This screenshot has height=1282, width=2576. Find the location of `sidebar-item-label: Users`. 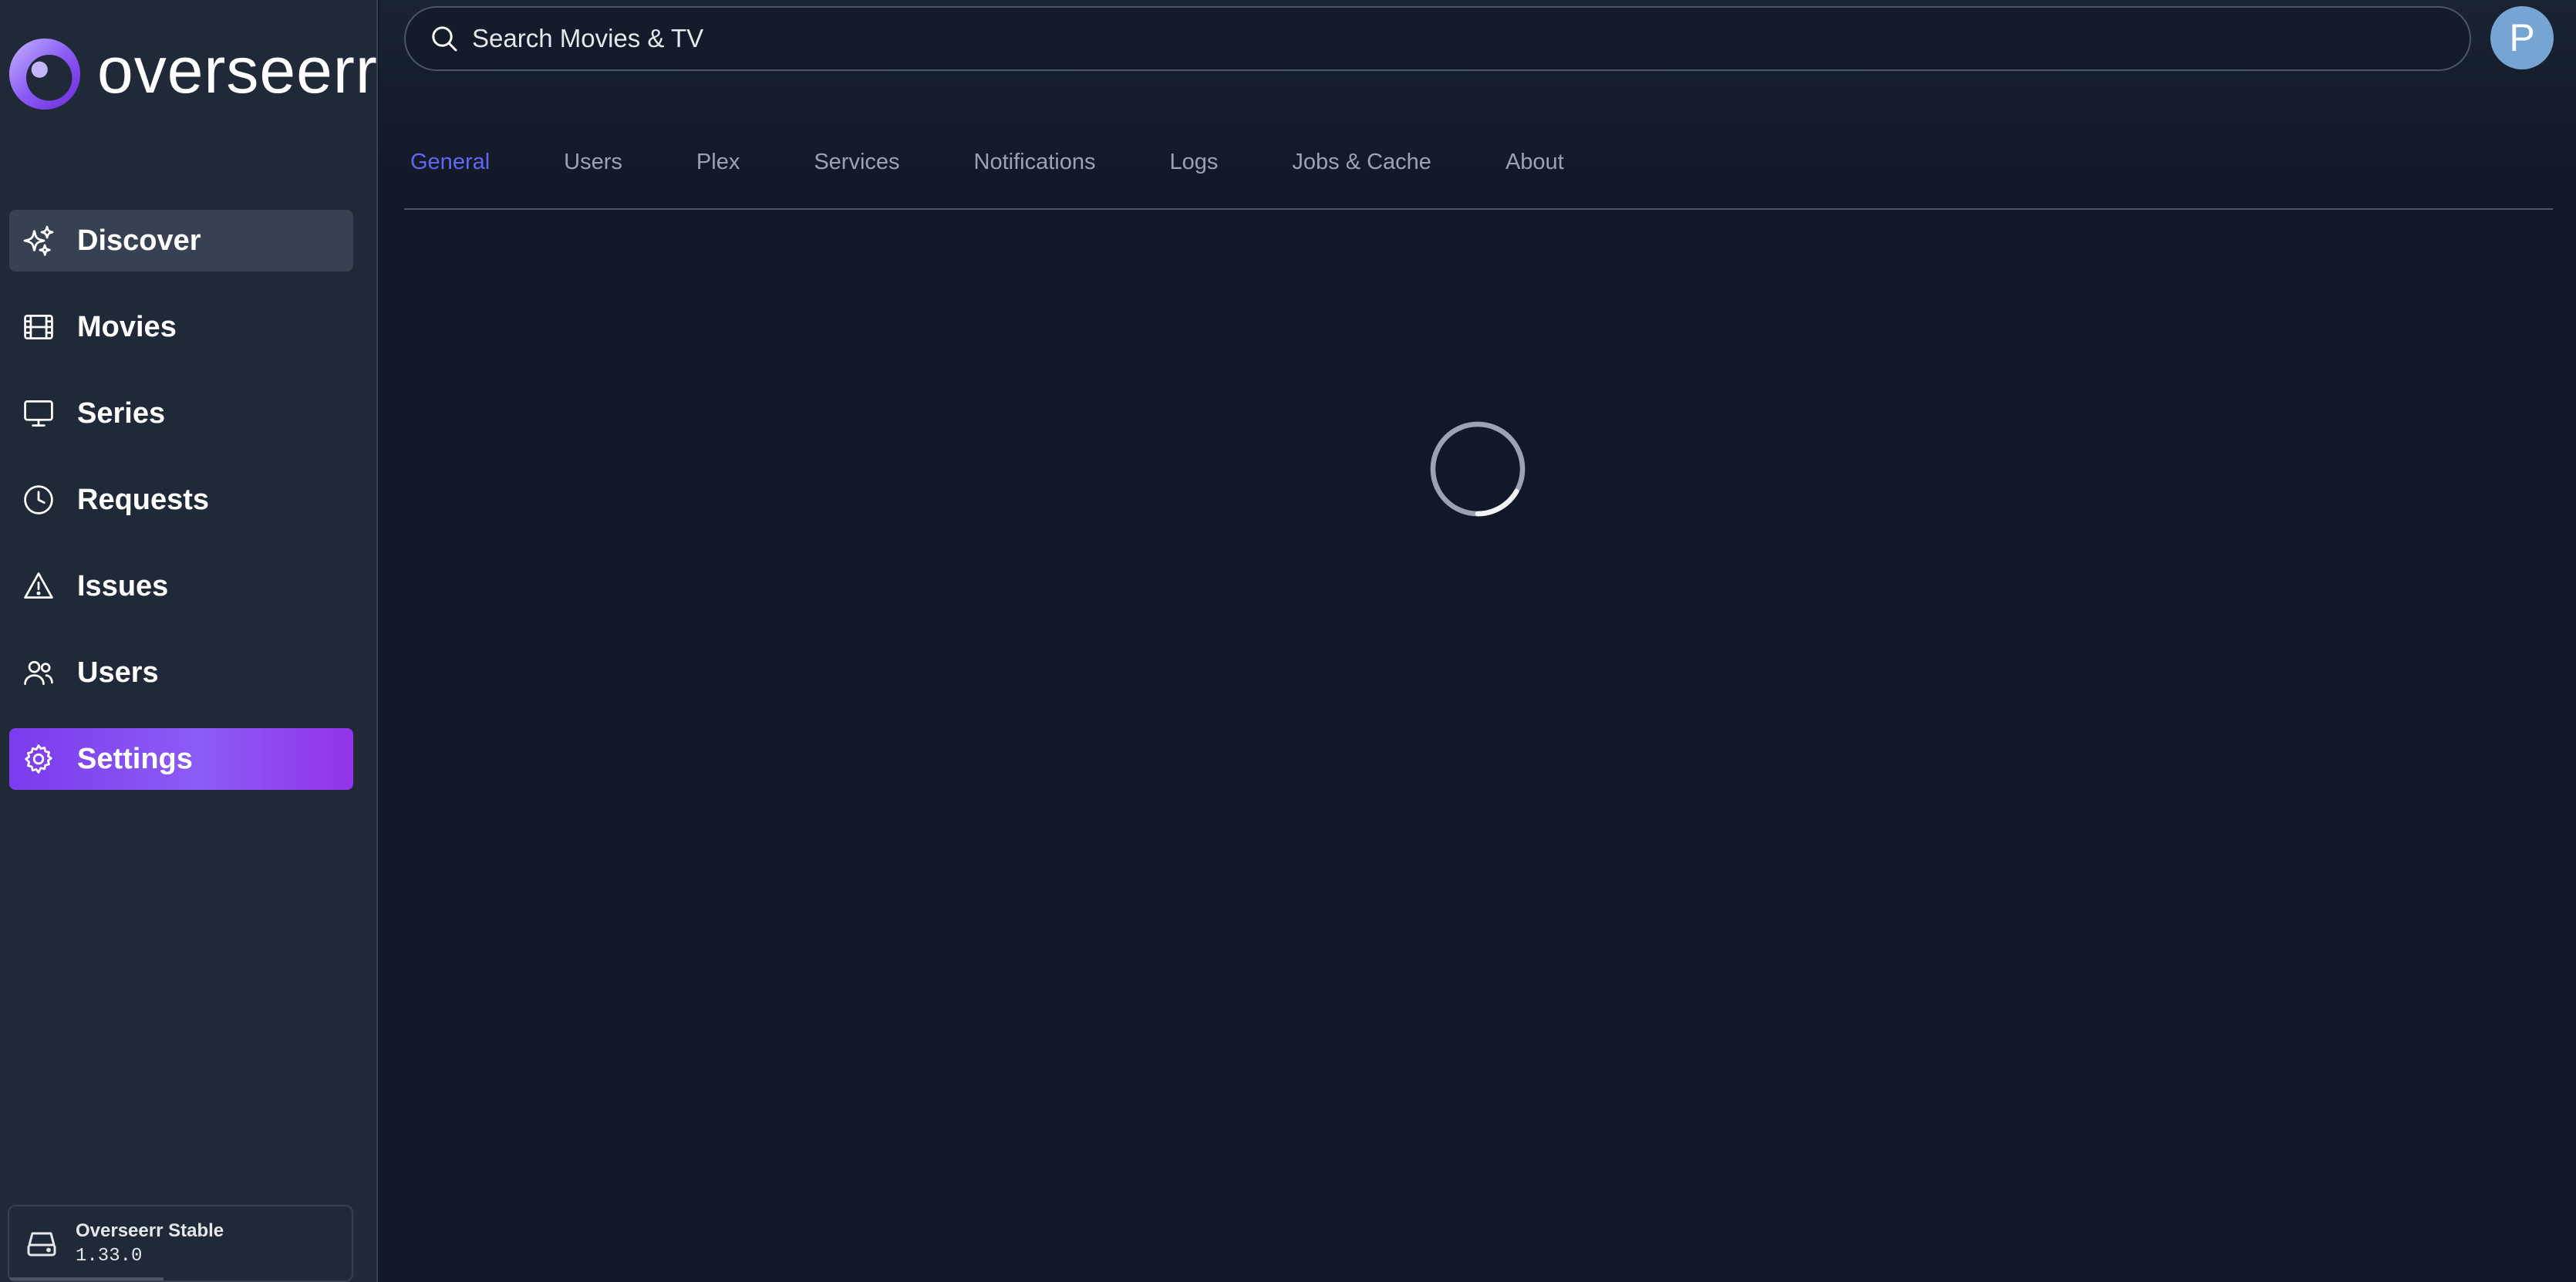

sidebar-item-label: Users is located at coordinates (118, 672).